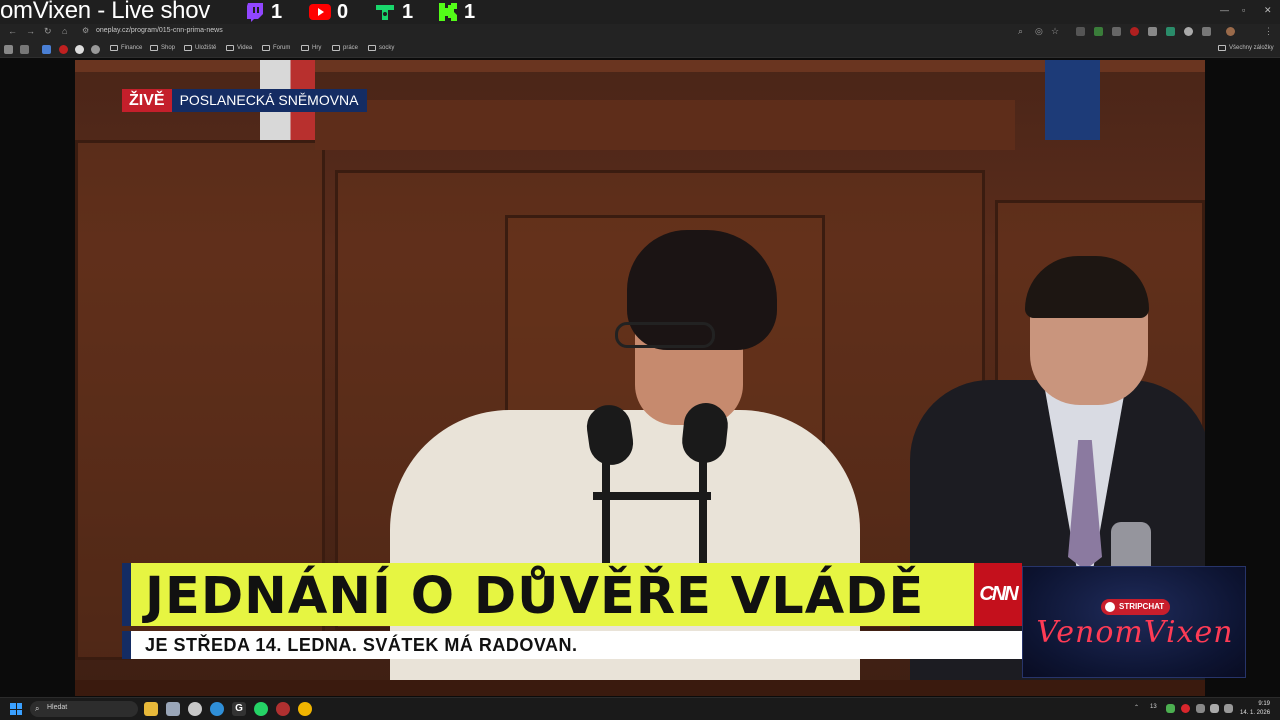  What do you see at coordinates (239, 48) in the screenshot?
I see `bookmark-videos: Videa` at bounding box center [239, 48].